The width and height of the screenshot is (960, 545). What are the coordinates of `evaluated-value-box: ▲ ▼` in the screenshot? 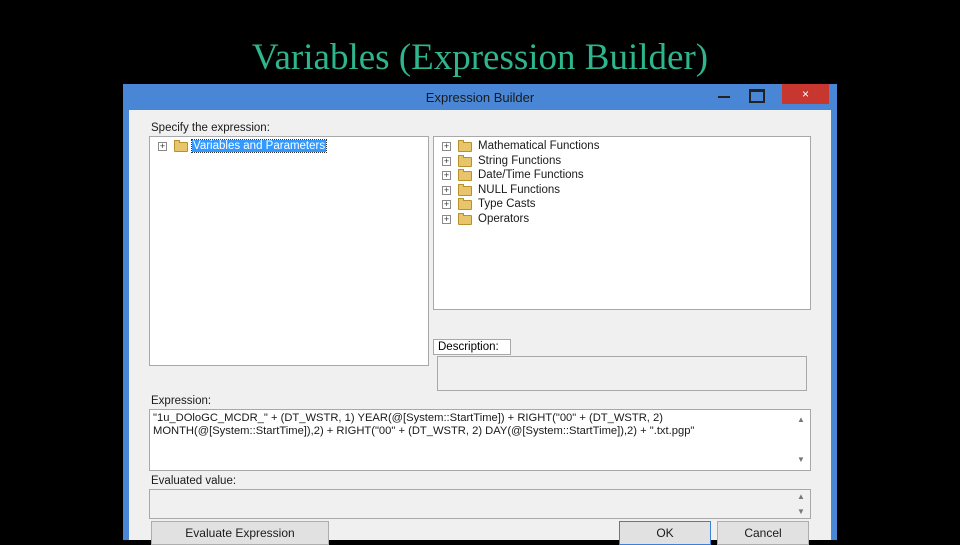 It's located at (480, 504).